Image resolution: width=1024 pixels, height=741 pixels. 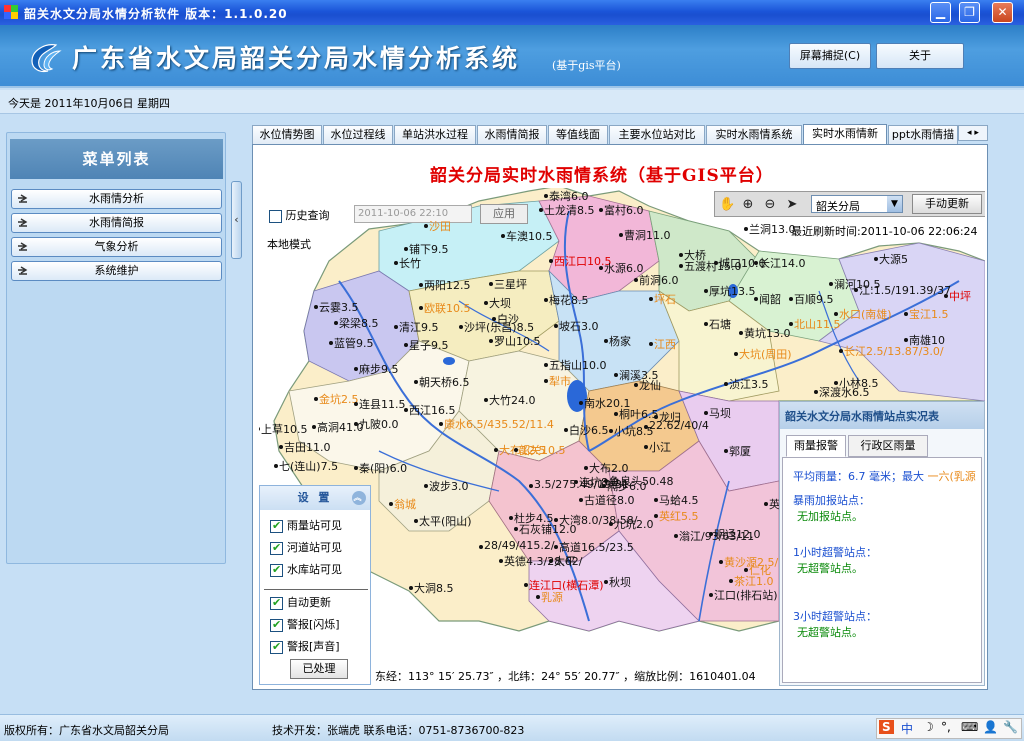 What do you see at coordinates (792, 205) in the screenshot?
I see `pointer-icon: ➤` at bounding box center [792, 205].